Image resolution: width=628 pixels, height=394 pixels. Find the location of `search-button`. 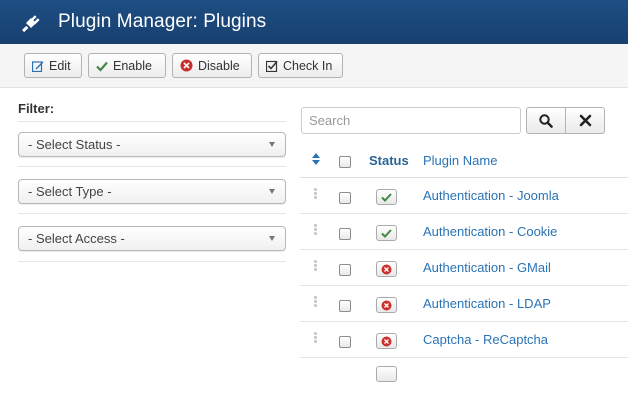

search-button is located at coordinates (546, 120).